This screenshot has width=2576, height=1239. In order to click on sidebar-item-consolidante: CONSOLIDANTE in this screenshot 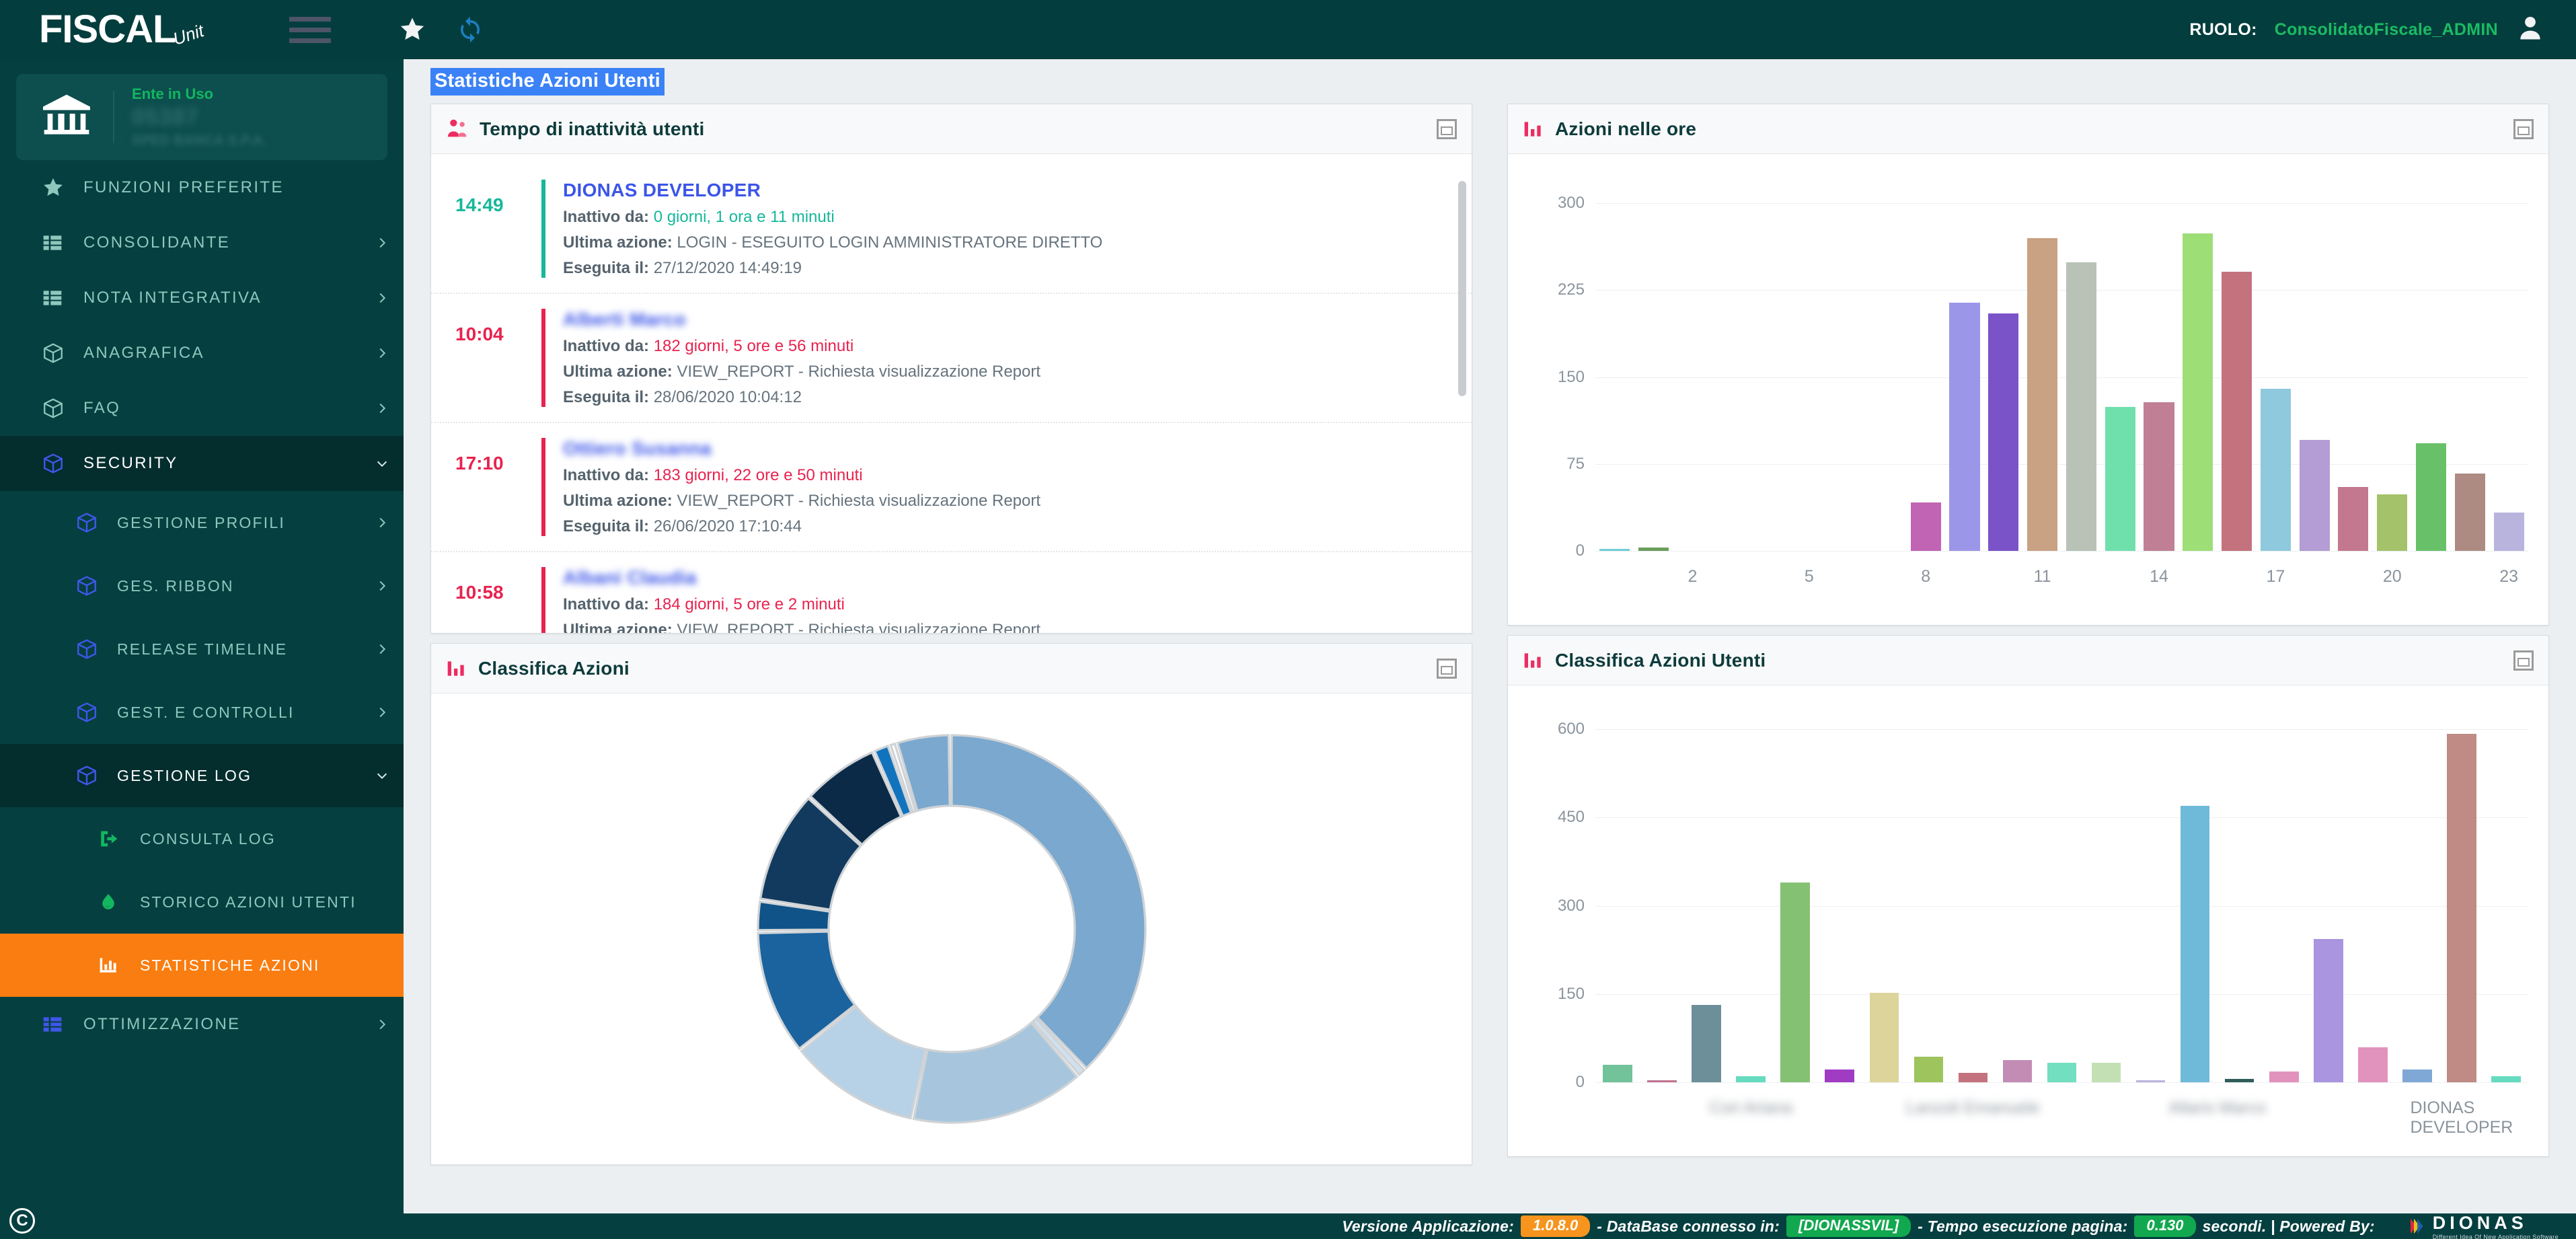, I will do `click(202, 242)`.